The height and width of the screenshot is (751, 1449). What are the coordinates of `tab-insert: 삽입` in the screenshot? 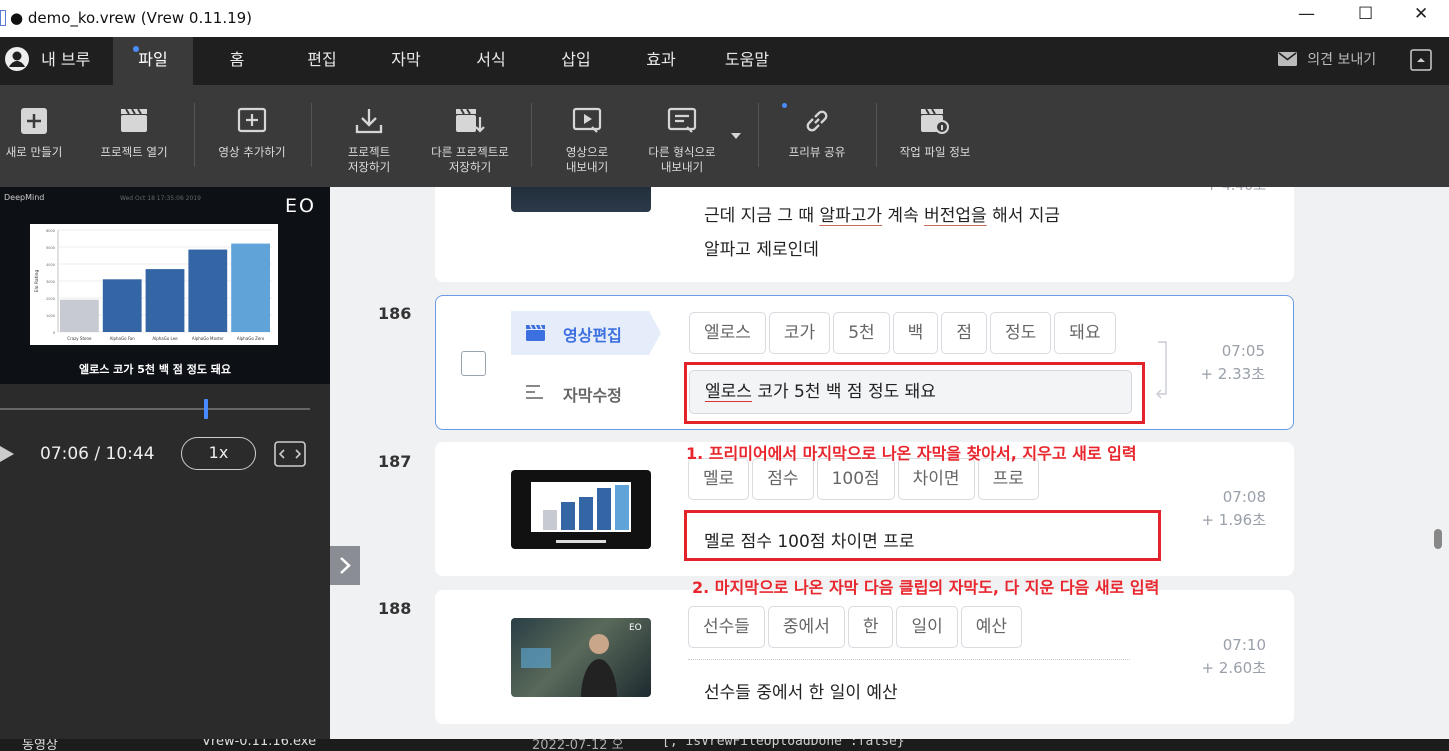 It's located at (576, 61).